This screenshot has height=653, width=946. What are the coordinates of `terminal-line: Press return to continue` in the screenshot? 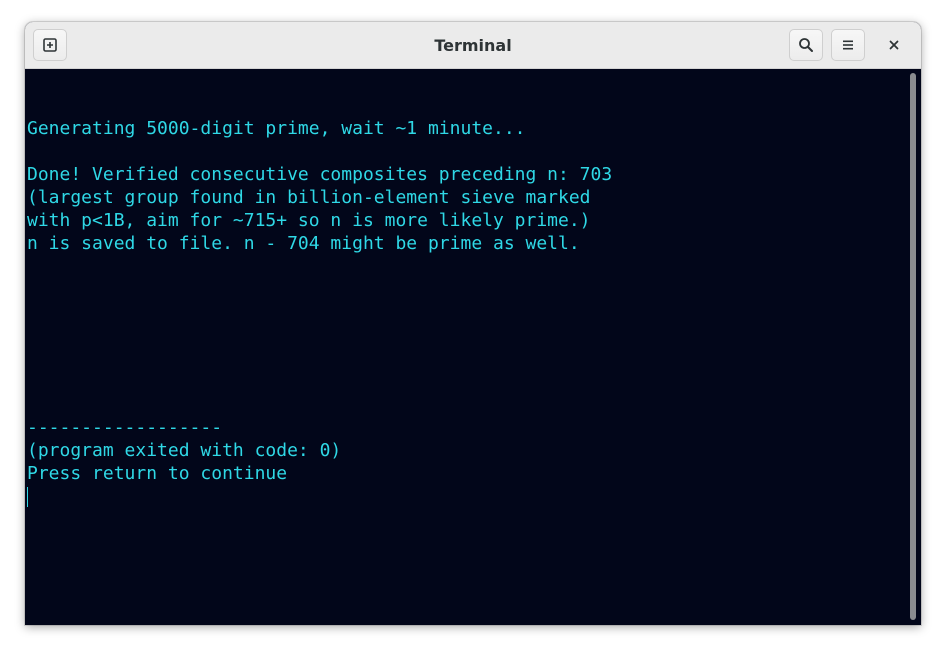 It's located at (157, 473).